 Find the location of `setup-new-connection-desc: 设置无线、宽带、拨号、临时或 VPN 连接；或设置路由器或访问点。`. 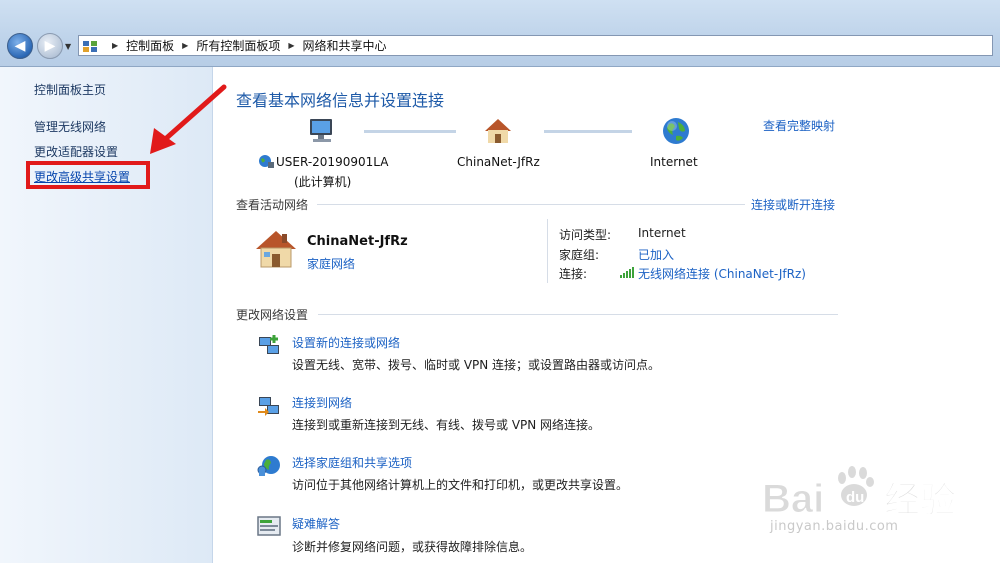

setup-new-connection-desc: 设置无线、宽带、拨号、临时或 VPN 连接；或设置路由器或访问点。 is located at coordinates (476, 365).